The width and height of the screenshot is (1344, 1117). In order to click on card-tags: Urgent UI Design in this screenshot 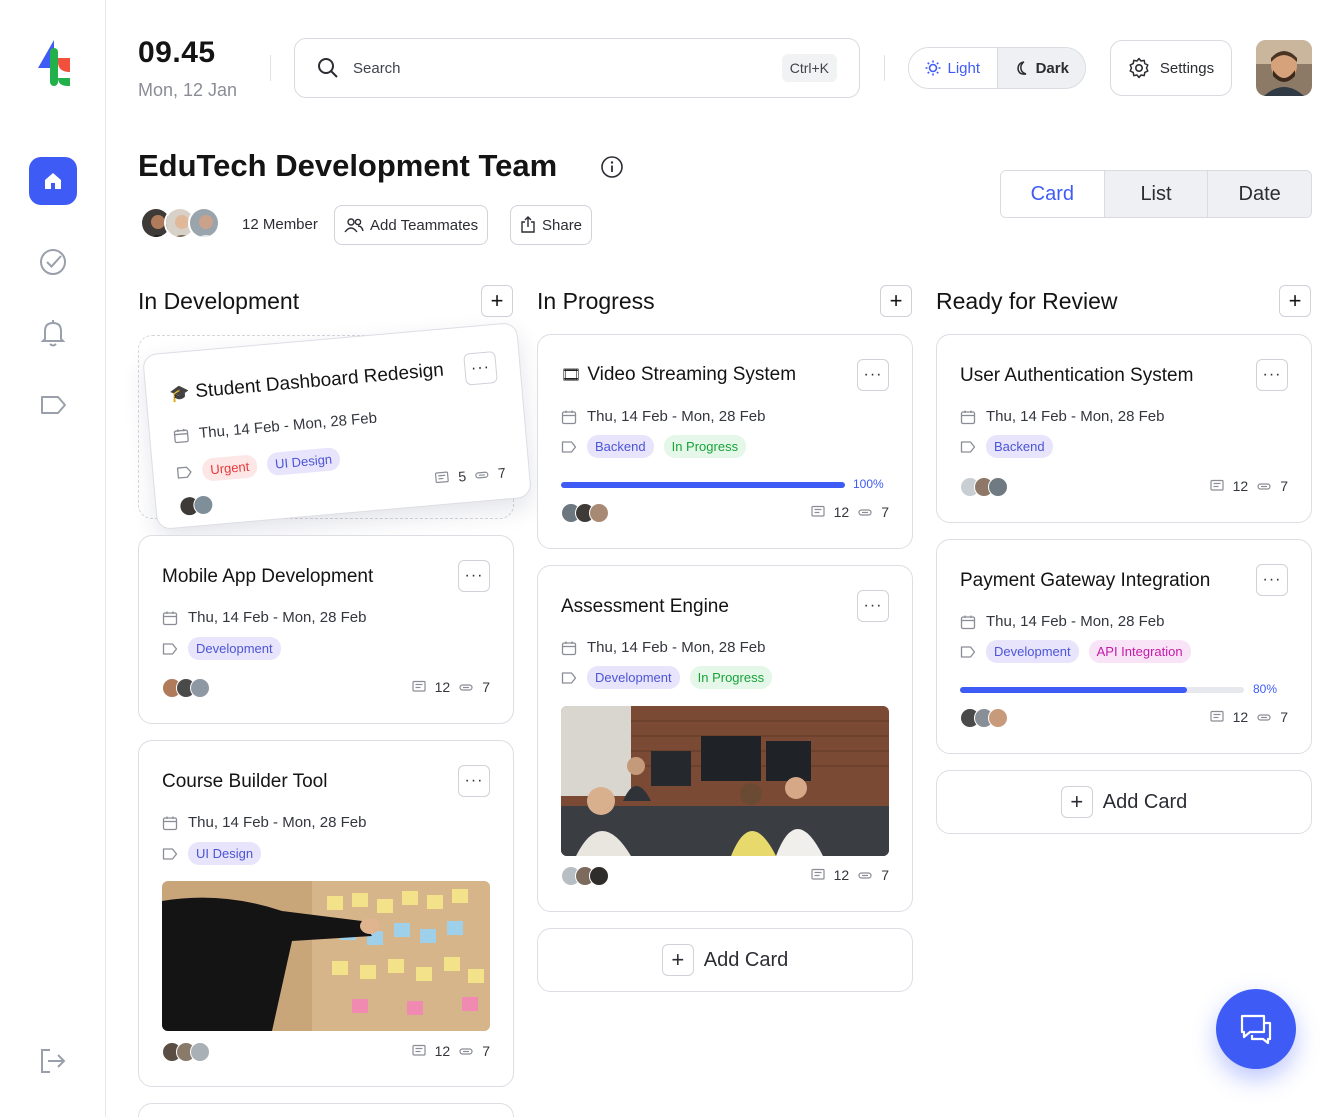, I will do `click(258, 465)`.